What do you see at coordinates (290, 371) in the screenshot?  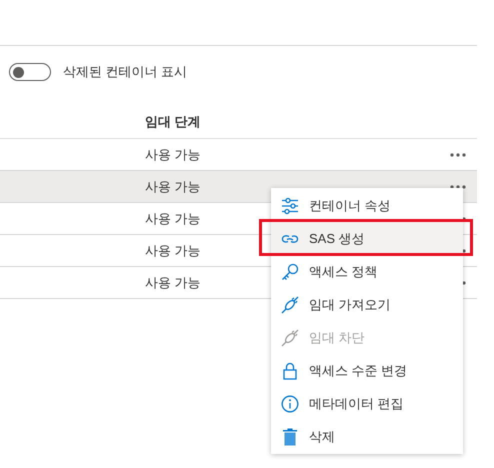 I see `lock-icon` at bounding box center [290, 371].